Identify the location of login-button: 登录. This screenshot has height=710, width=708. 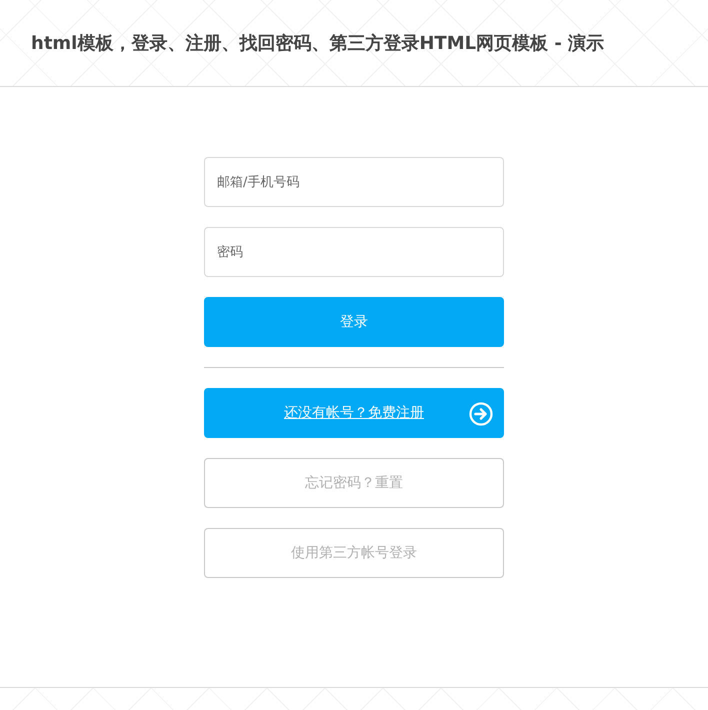
(354, 322).